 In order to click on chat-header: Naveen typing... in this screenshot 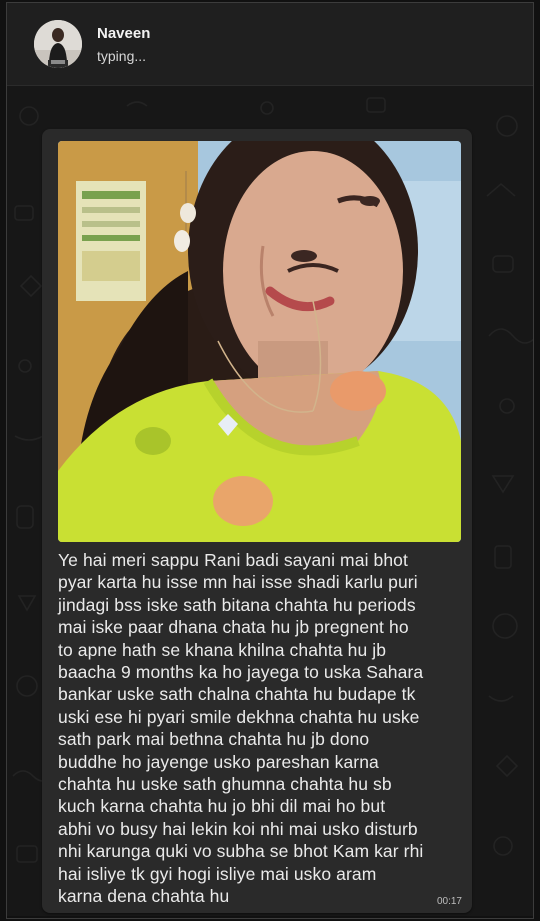, I will do `click(270, 44)`.